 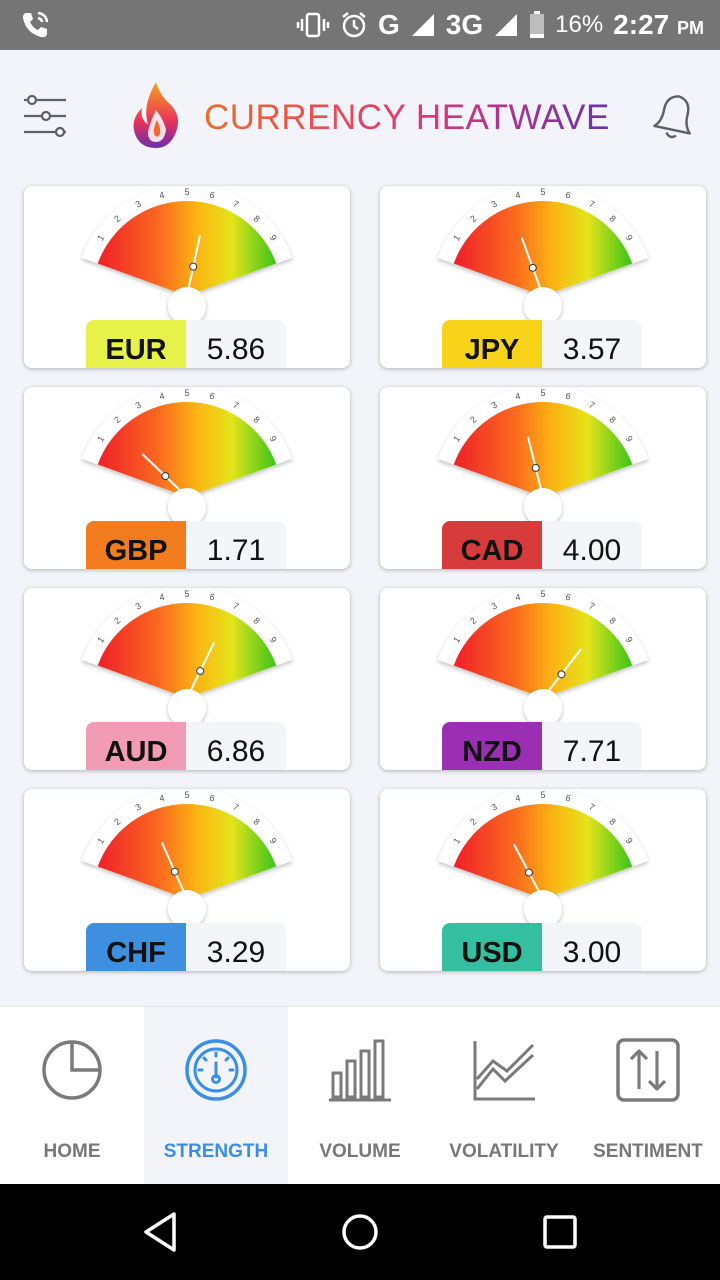 I want to click on tab-home: HOME, so click(x=72, y=1096).